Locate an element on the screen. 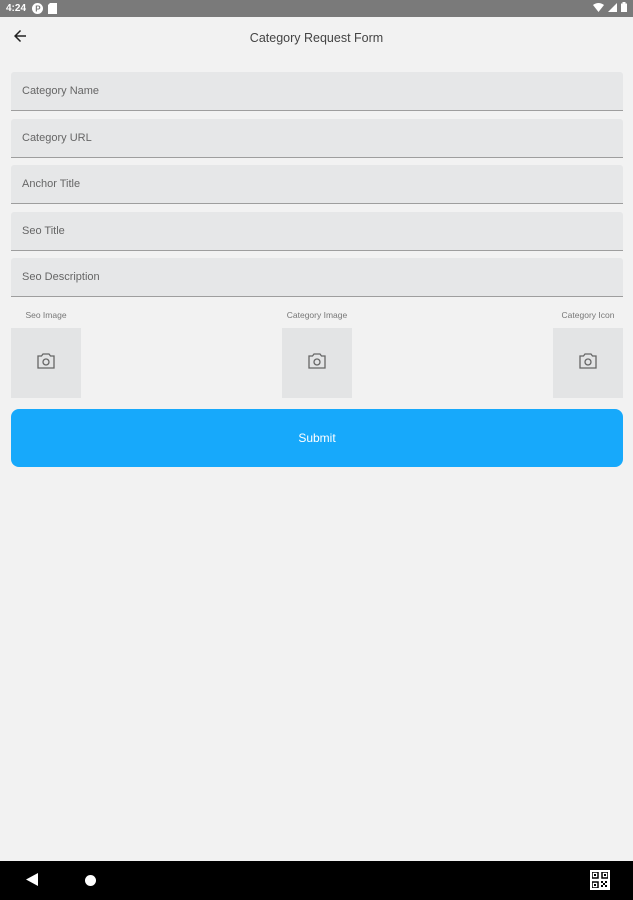 Image resolution: width=633 pixels, height=900 pixels. system-nav-bar is located at coordinates (316, 880).